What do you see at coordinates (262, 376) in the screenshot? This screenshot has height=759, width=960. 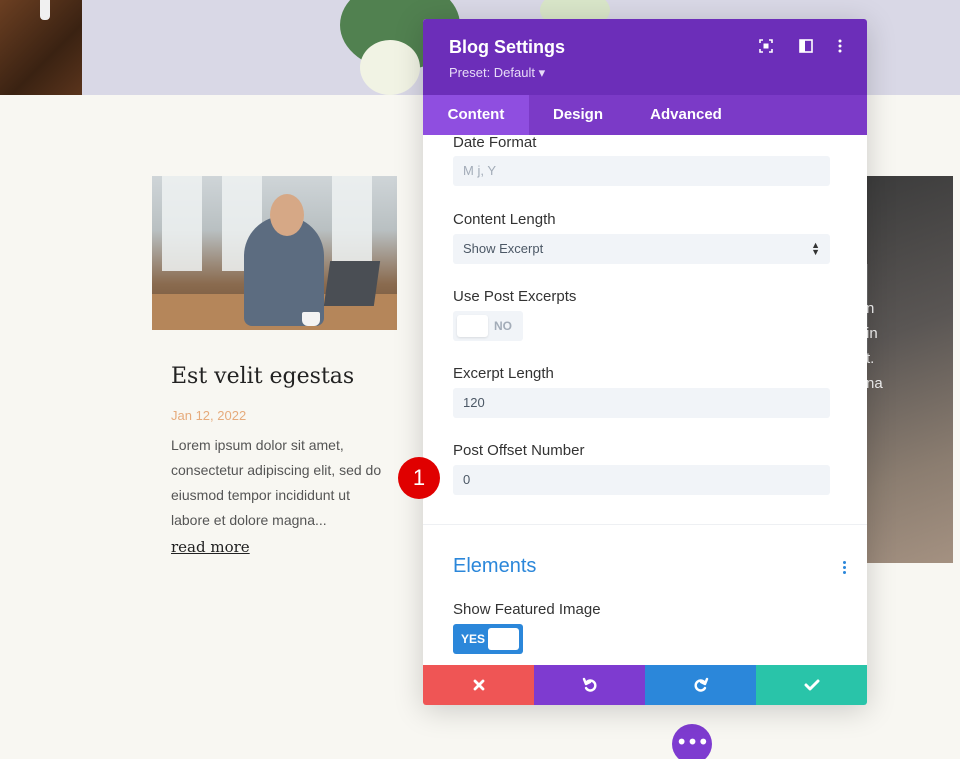 I see `post-title: Est velit egestas` at bounding box center [262, 376].